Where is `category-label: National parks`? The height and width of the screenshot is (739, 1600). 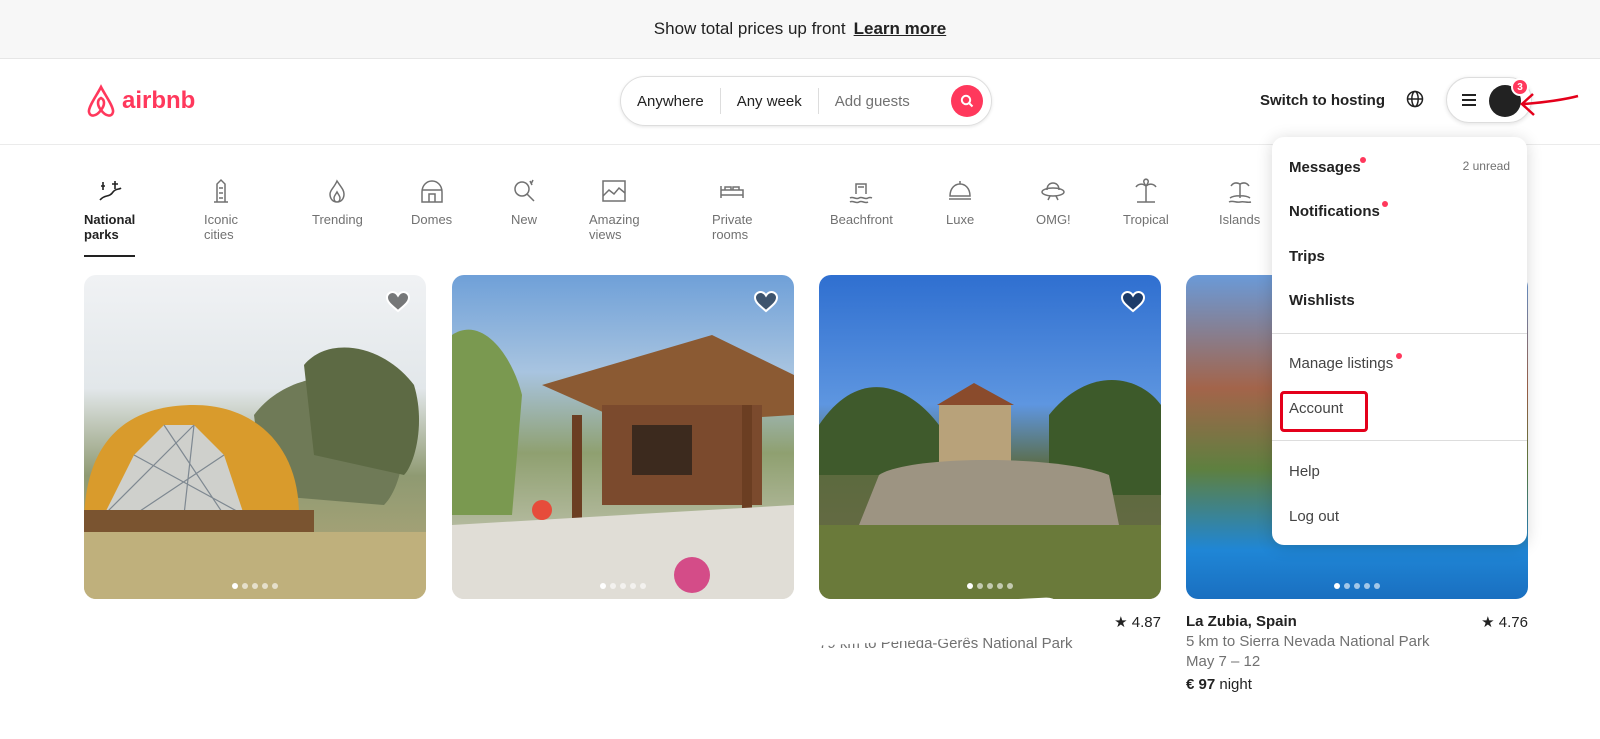
category-label: National parks is located at coordinates (110, 227).